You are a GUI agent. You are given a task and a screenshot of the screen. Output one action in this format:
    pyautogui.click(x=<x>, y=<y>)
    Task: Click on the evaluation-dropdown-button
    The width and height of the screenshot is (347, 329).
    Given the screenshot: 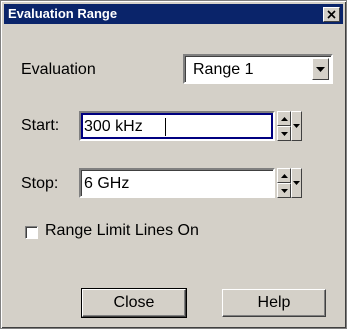 What is the action you would take?
    pyautogui.click(x=320, y=69)
    